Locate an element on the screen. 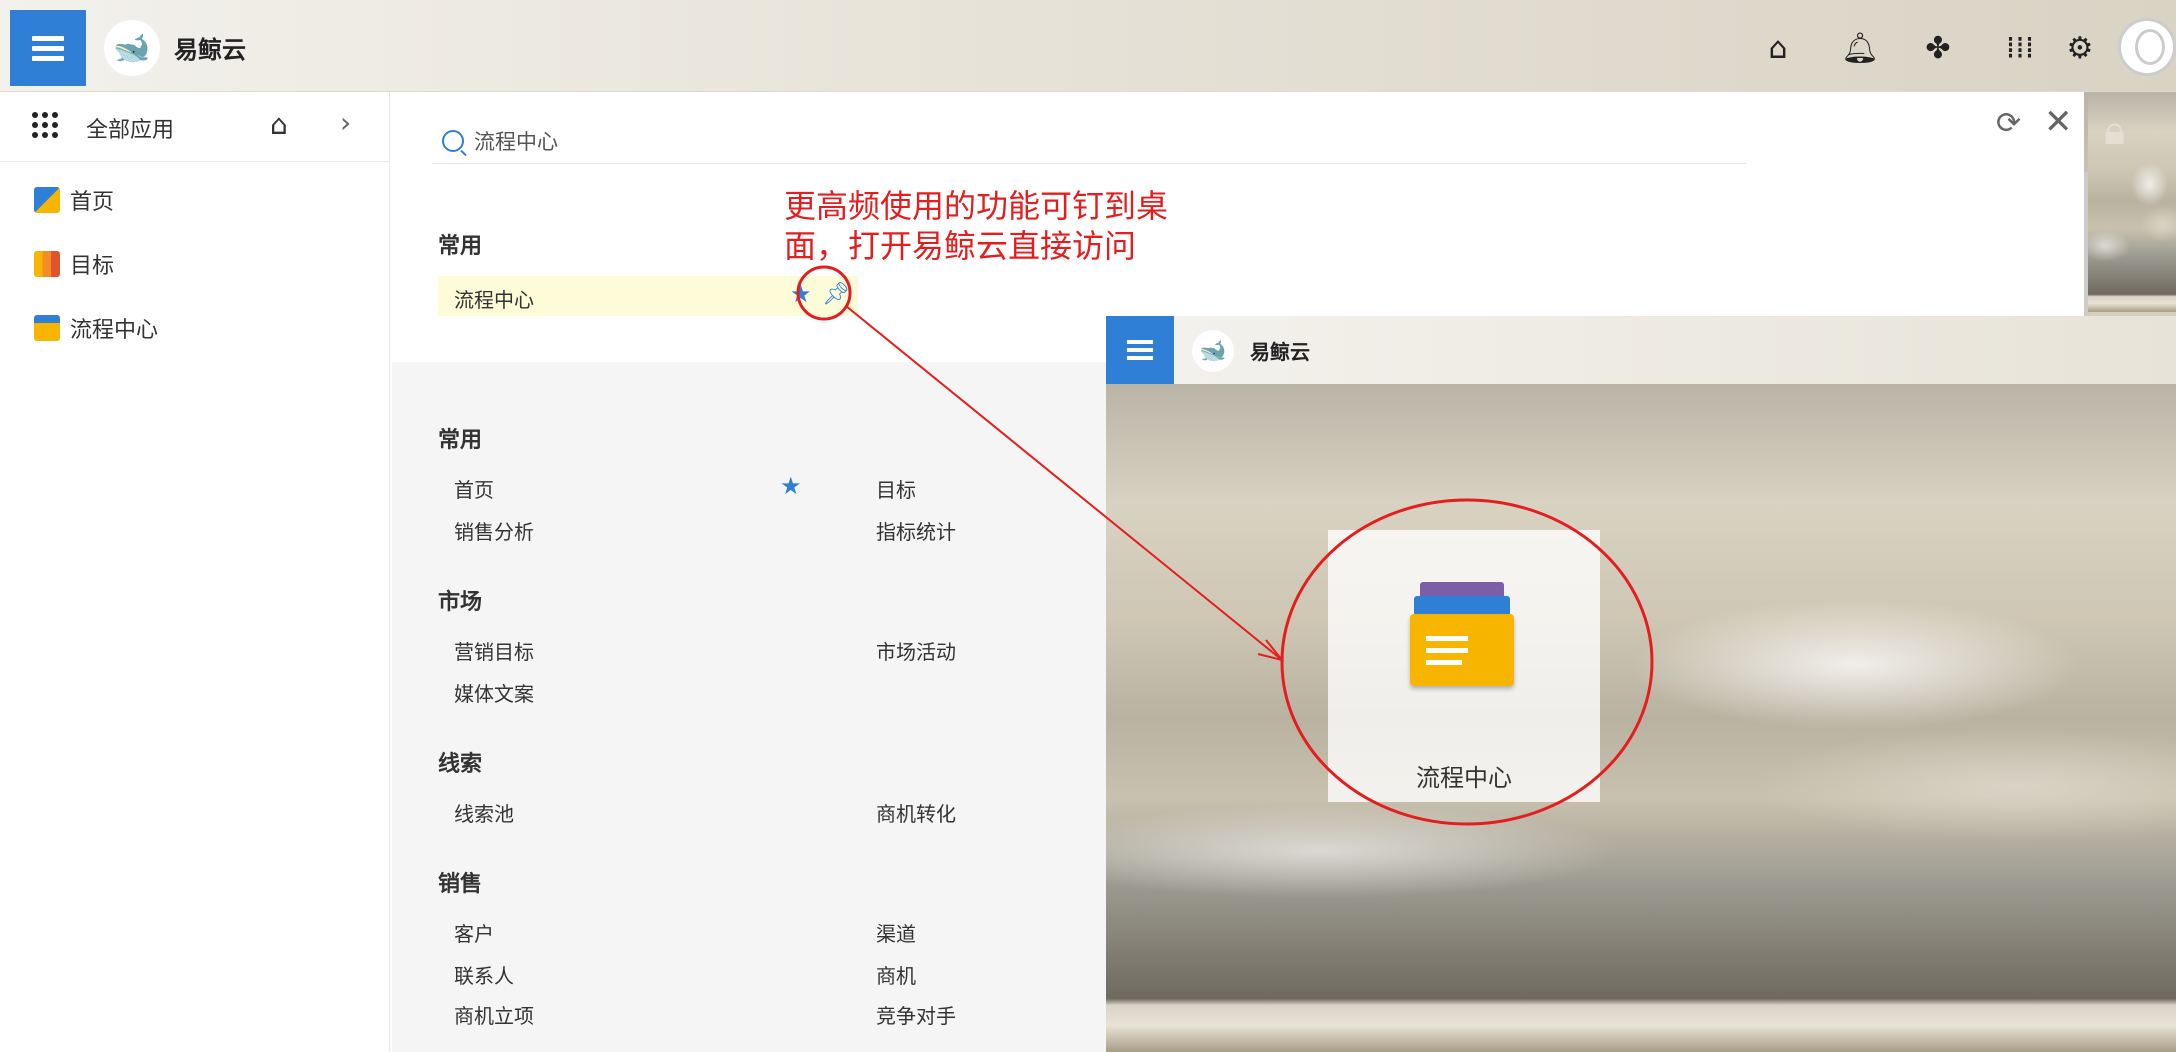  search-input: 流程中心 is located at coordinates (1089, 141).